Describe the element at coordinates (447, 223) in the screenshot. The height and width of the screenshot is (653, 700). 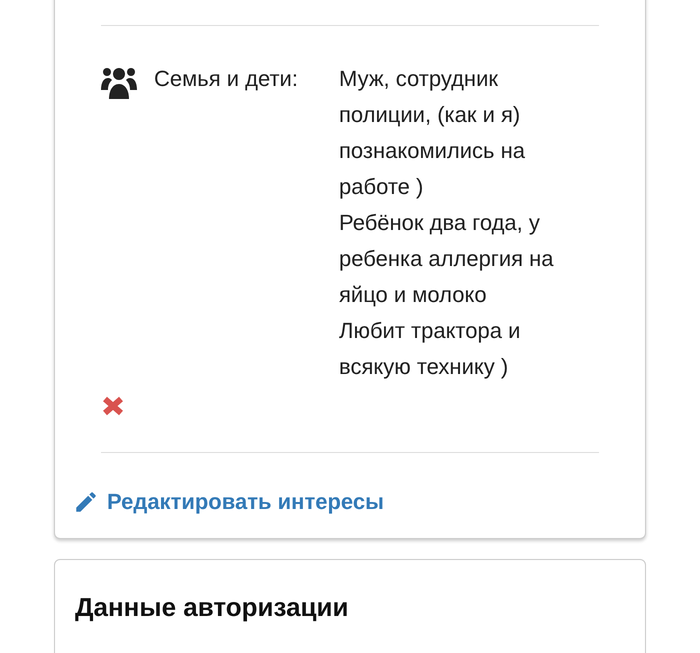
I see `interest-value: Муж, сотрудник полиции, (как и я) познакомились на работе ) Ребёнок два года, у ребенка аллергия на яйцо и молоко Любит трактора и всякую технику )` at that location.